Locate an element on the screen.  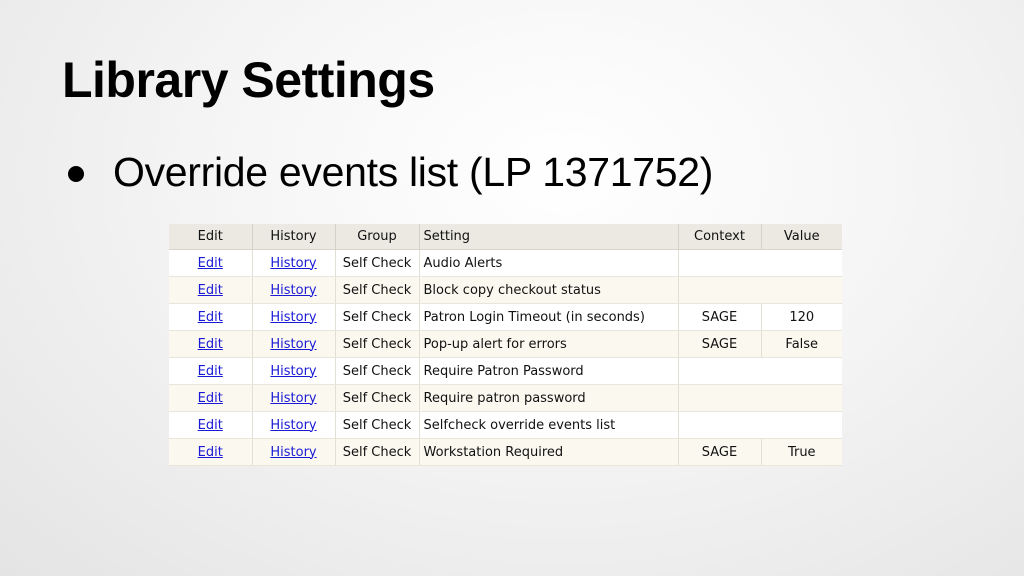
setting-cell: Selfcheck override events list is located at coordinates (549, 425).